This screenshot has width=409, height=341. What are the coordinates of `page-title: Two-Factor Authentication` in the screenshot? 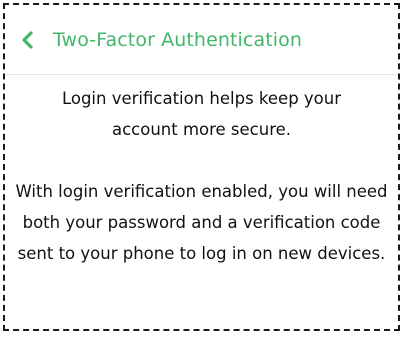 It's located at (178, 39).